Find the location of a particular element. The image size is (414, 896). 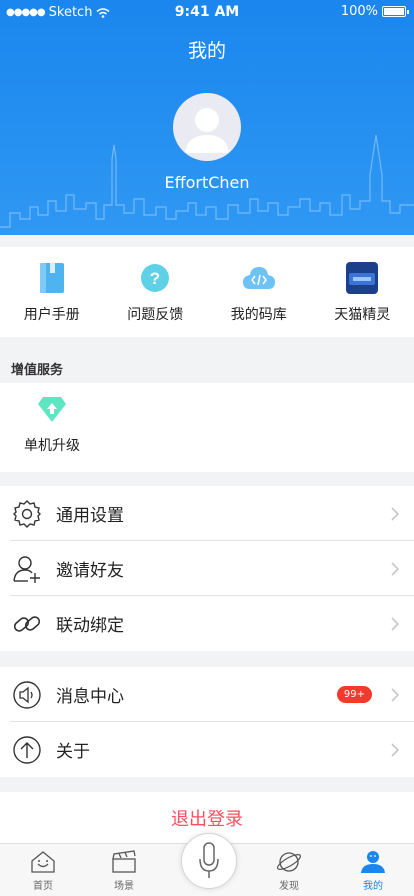

profile-icon is located at coordinates (373, 862).